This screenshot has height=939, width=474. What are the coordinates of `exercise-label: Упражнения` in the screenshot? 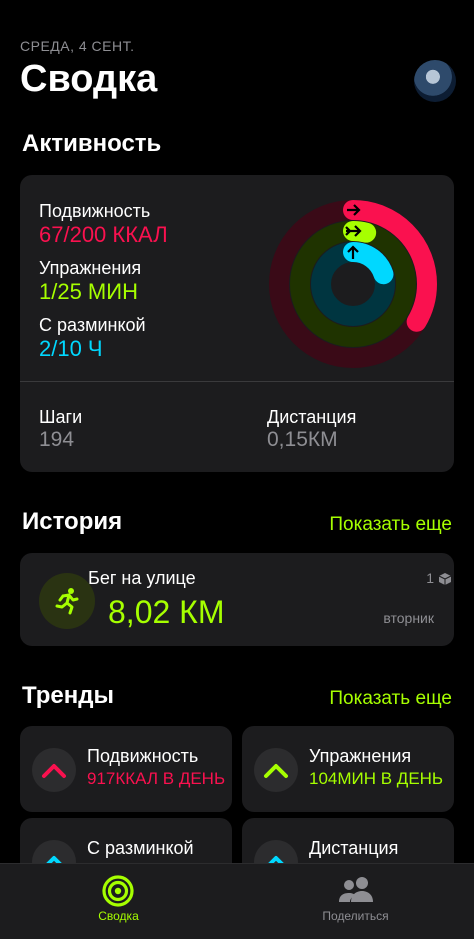 It's located at (90, 268).